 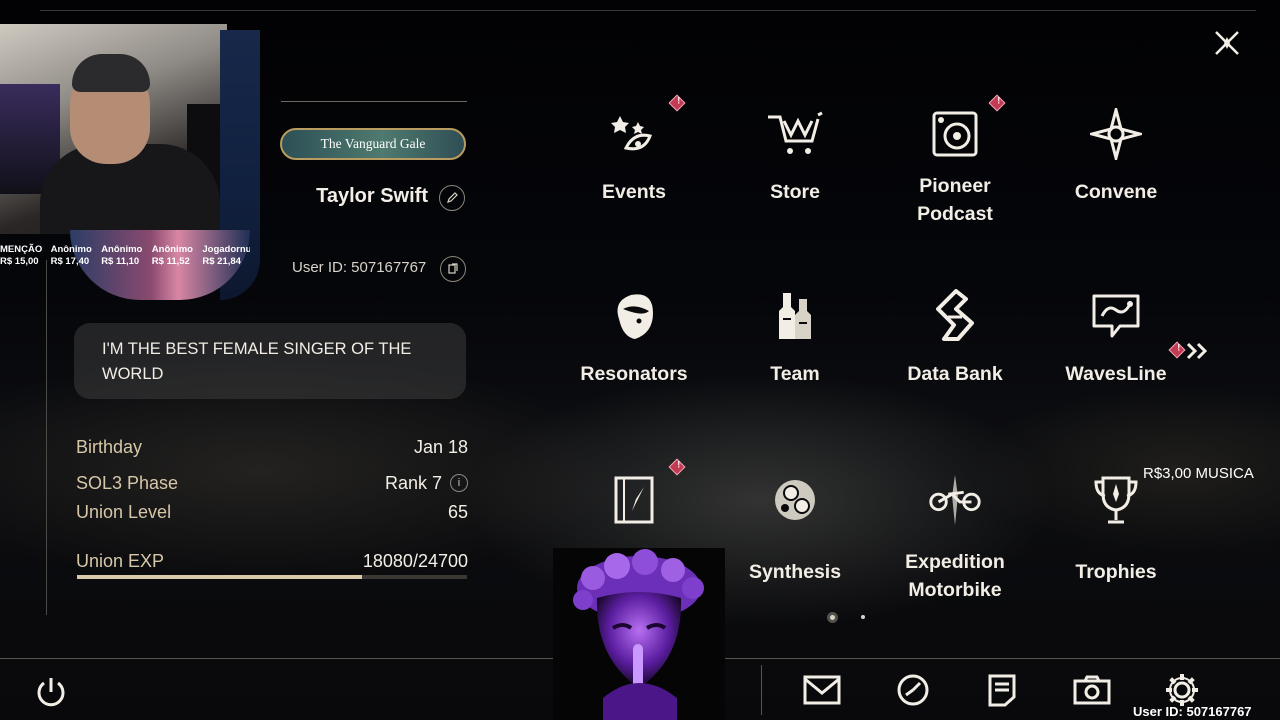 What do you see at coordinates (795, 500) in the screenshot?
I see `synthesis-icon` at bounding box center [795, 500].